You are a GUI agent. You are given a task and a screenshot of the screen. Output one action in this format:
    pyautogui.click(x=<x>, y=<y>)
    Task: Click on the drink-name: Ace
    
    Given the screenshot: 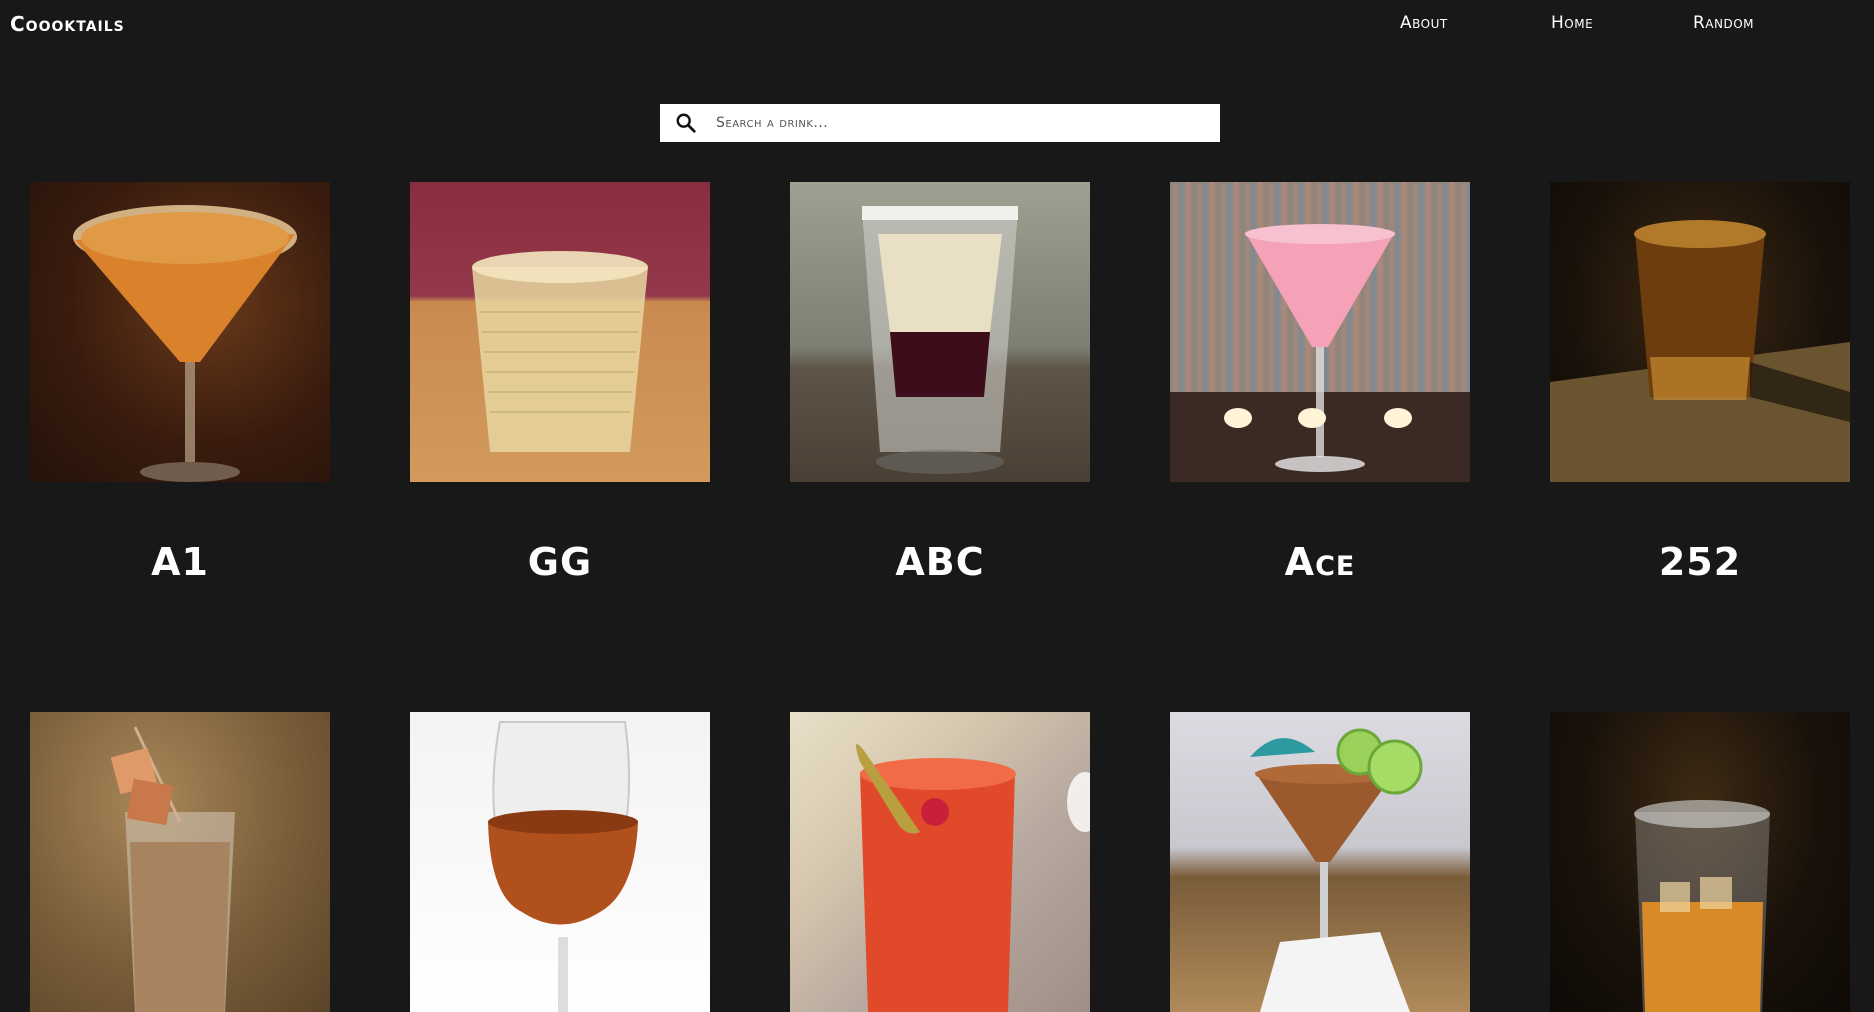 What is the action you would take?
    pyautogui.click(x=1320, y=562)
    